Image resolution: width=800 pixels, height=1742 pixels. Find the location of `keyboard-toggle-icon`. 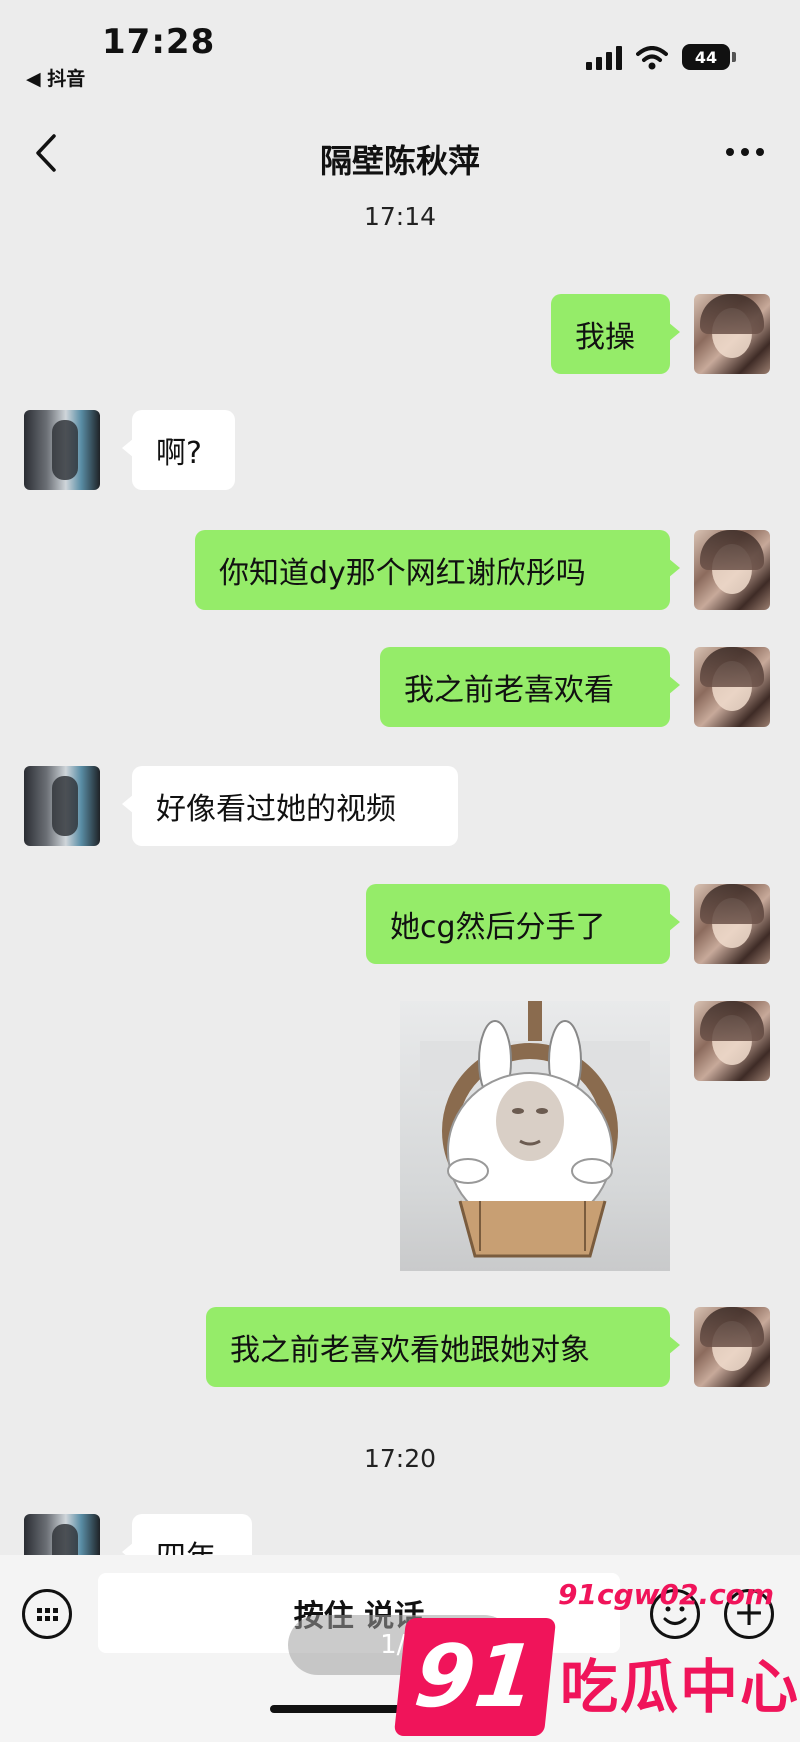

keyboard-toggle-icon is located at coordinates (47, 1614).